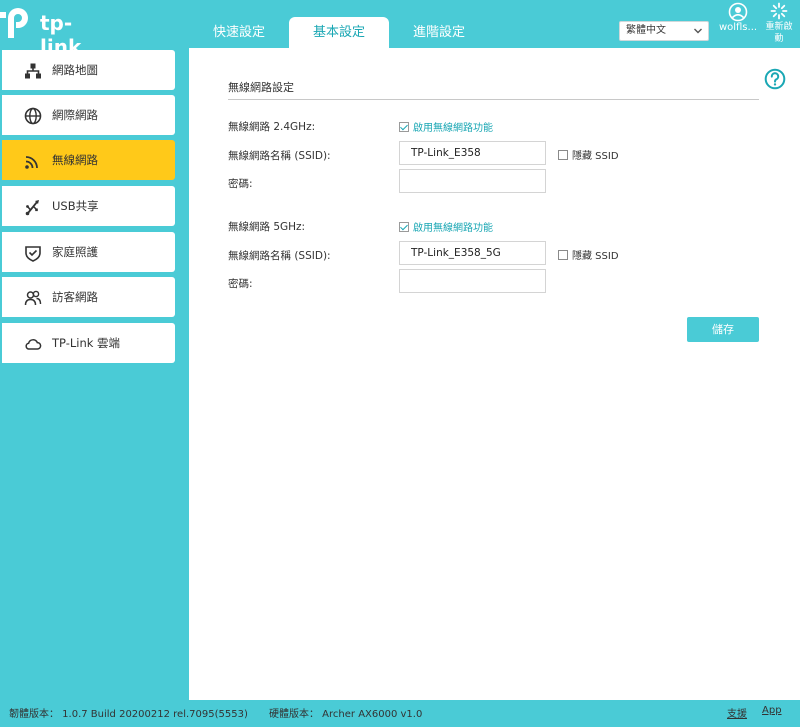  I want to click on save-button: 儲存, so click(723, 329).